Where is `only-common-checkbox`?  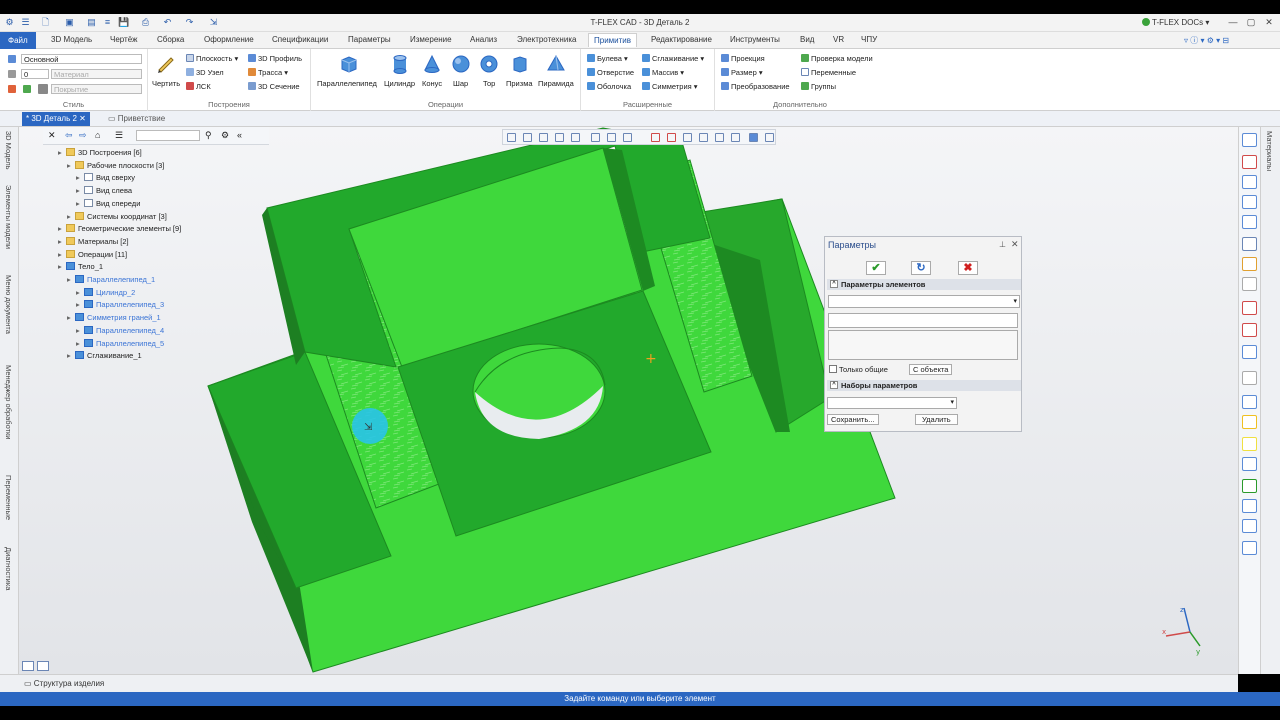
only-common-checkbox is located at coordinates (833, 369).